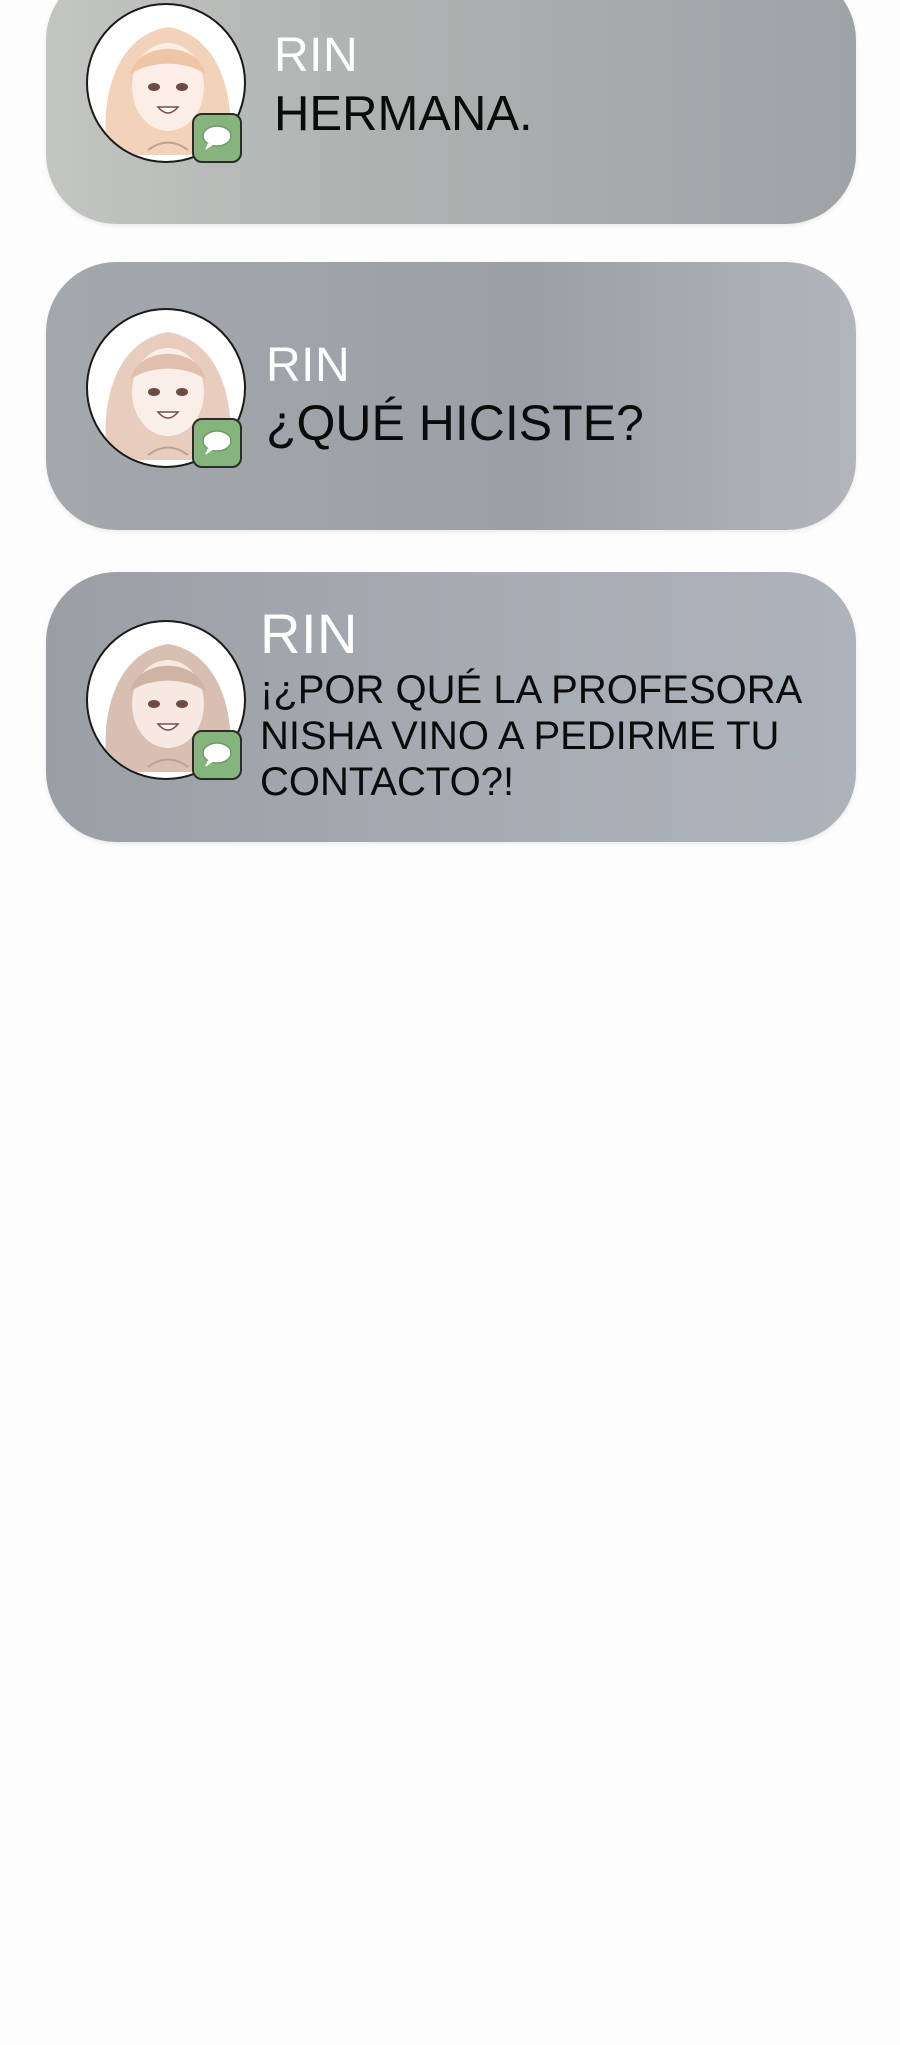 This screenshot has height=2045, width=900. I want to click on notification-card: RIN ¿QUÉ HICISTE?, so click(451, 396).